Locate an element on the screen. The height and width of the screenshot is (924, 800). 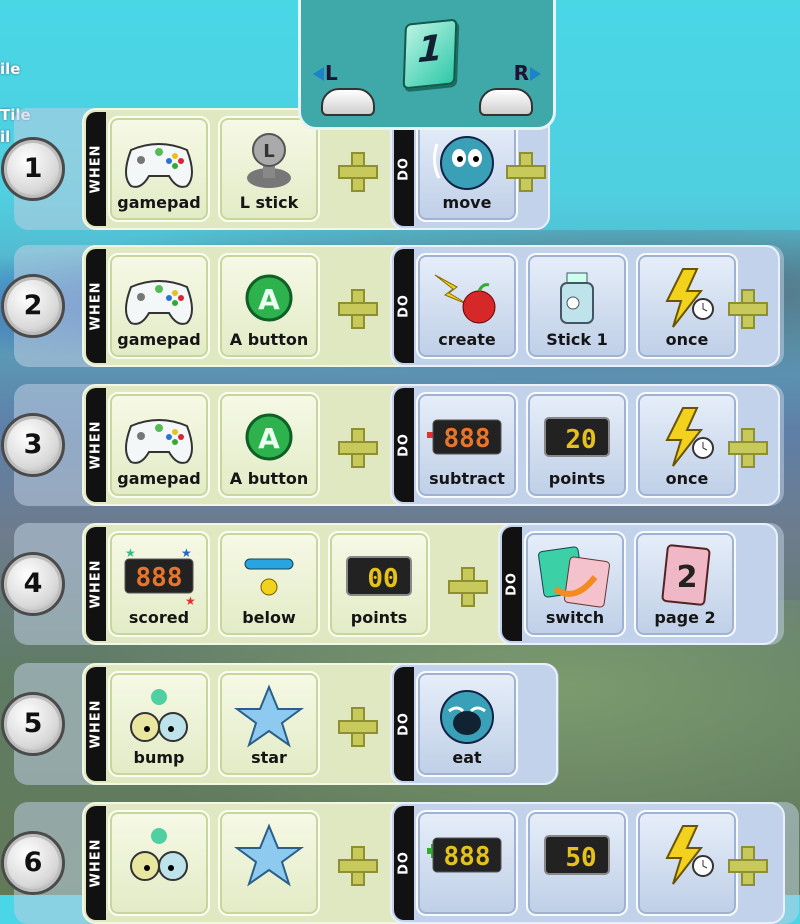
when-tile-bump is located at coordinates (159, 863).